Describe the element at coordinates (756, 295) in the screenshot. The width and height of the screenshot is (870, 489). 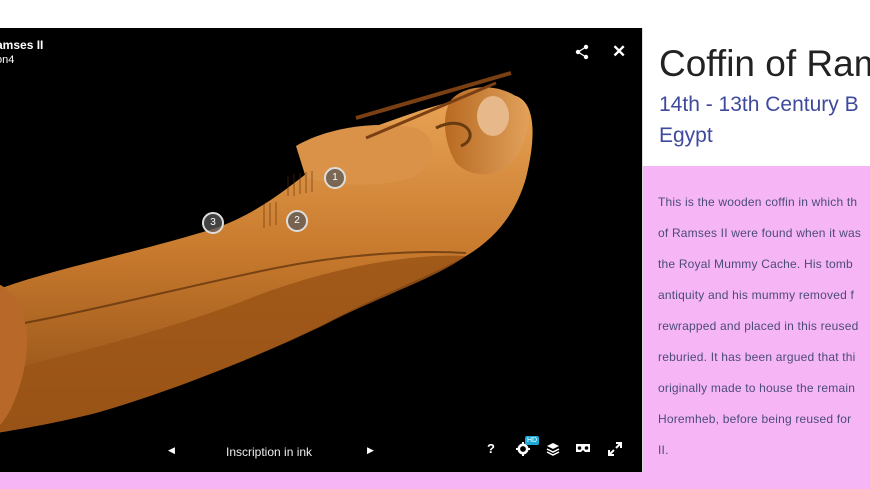
I see `description-line: antiquity and his mummy removed f` at that location.